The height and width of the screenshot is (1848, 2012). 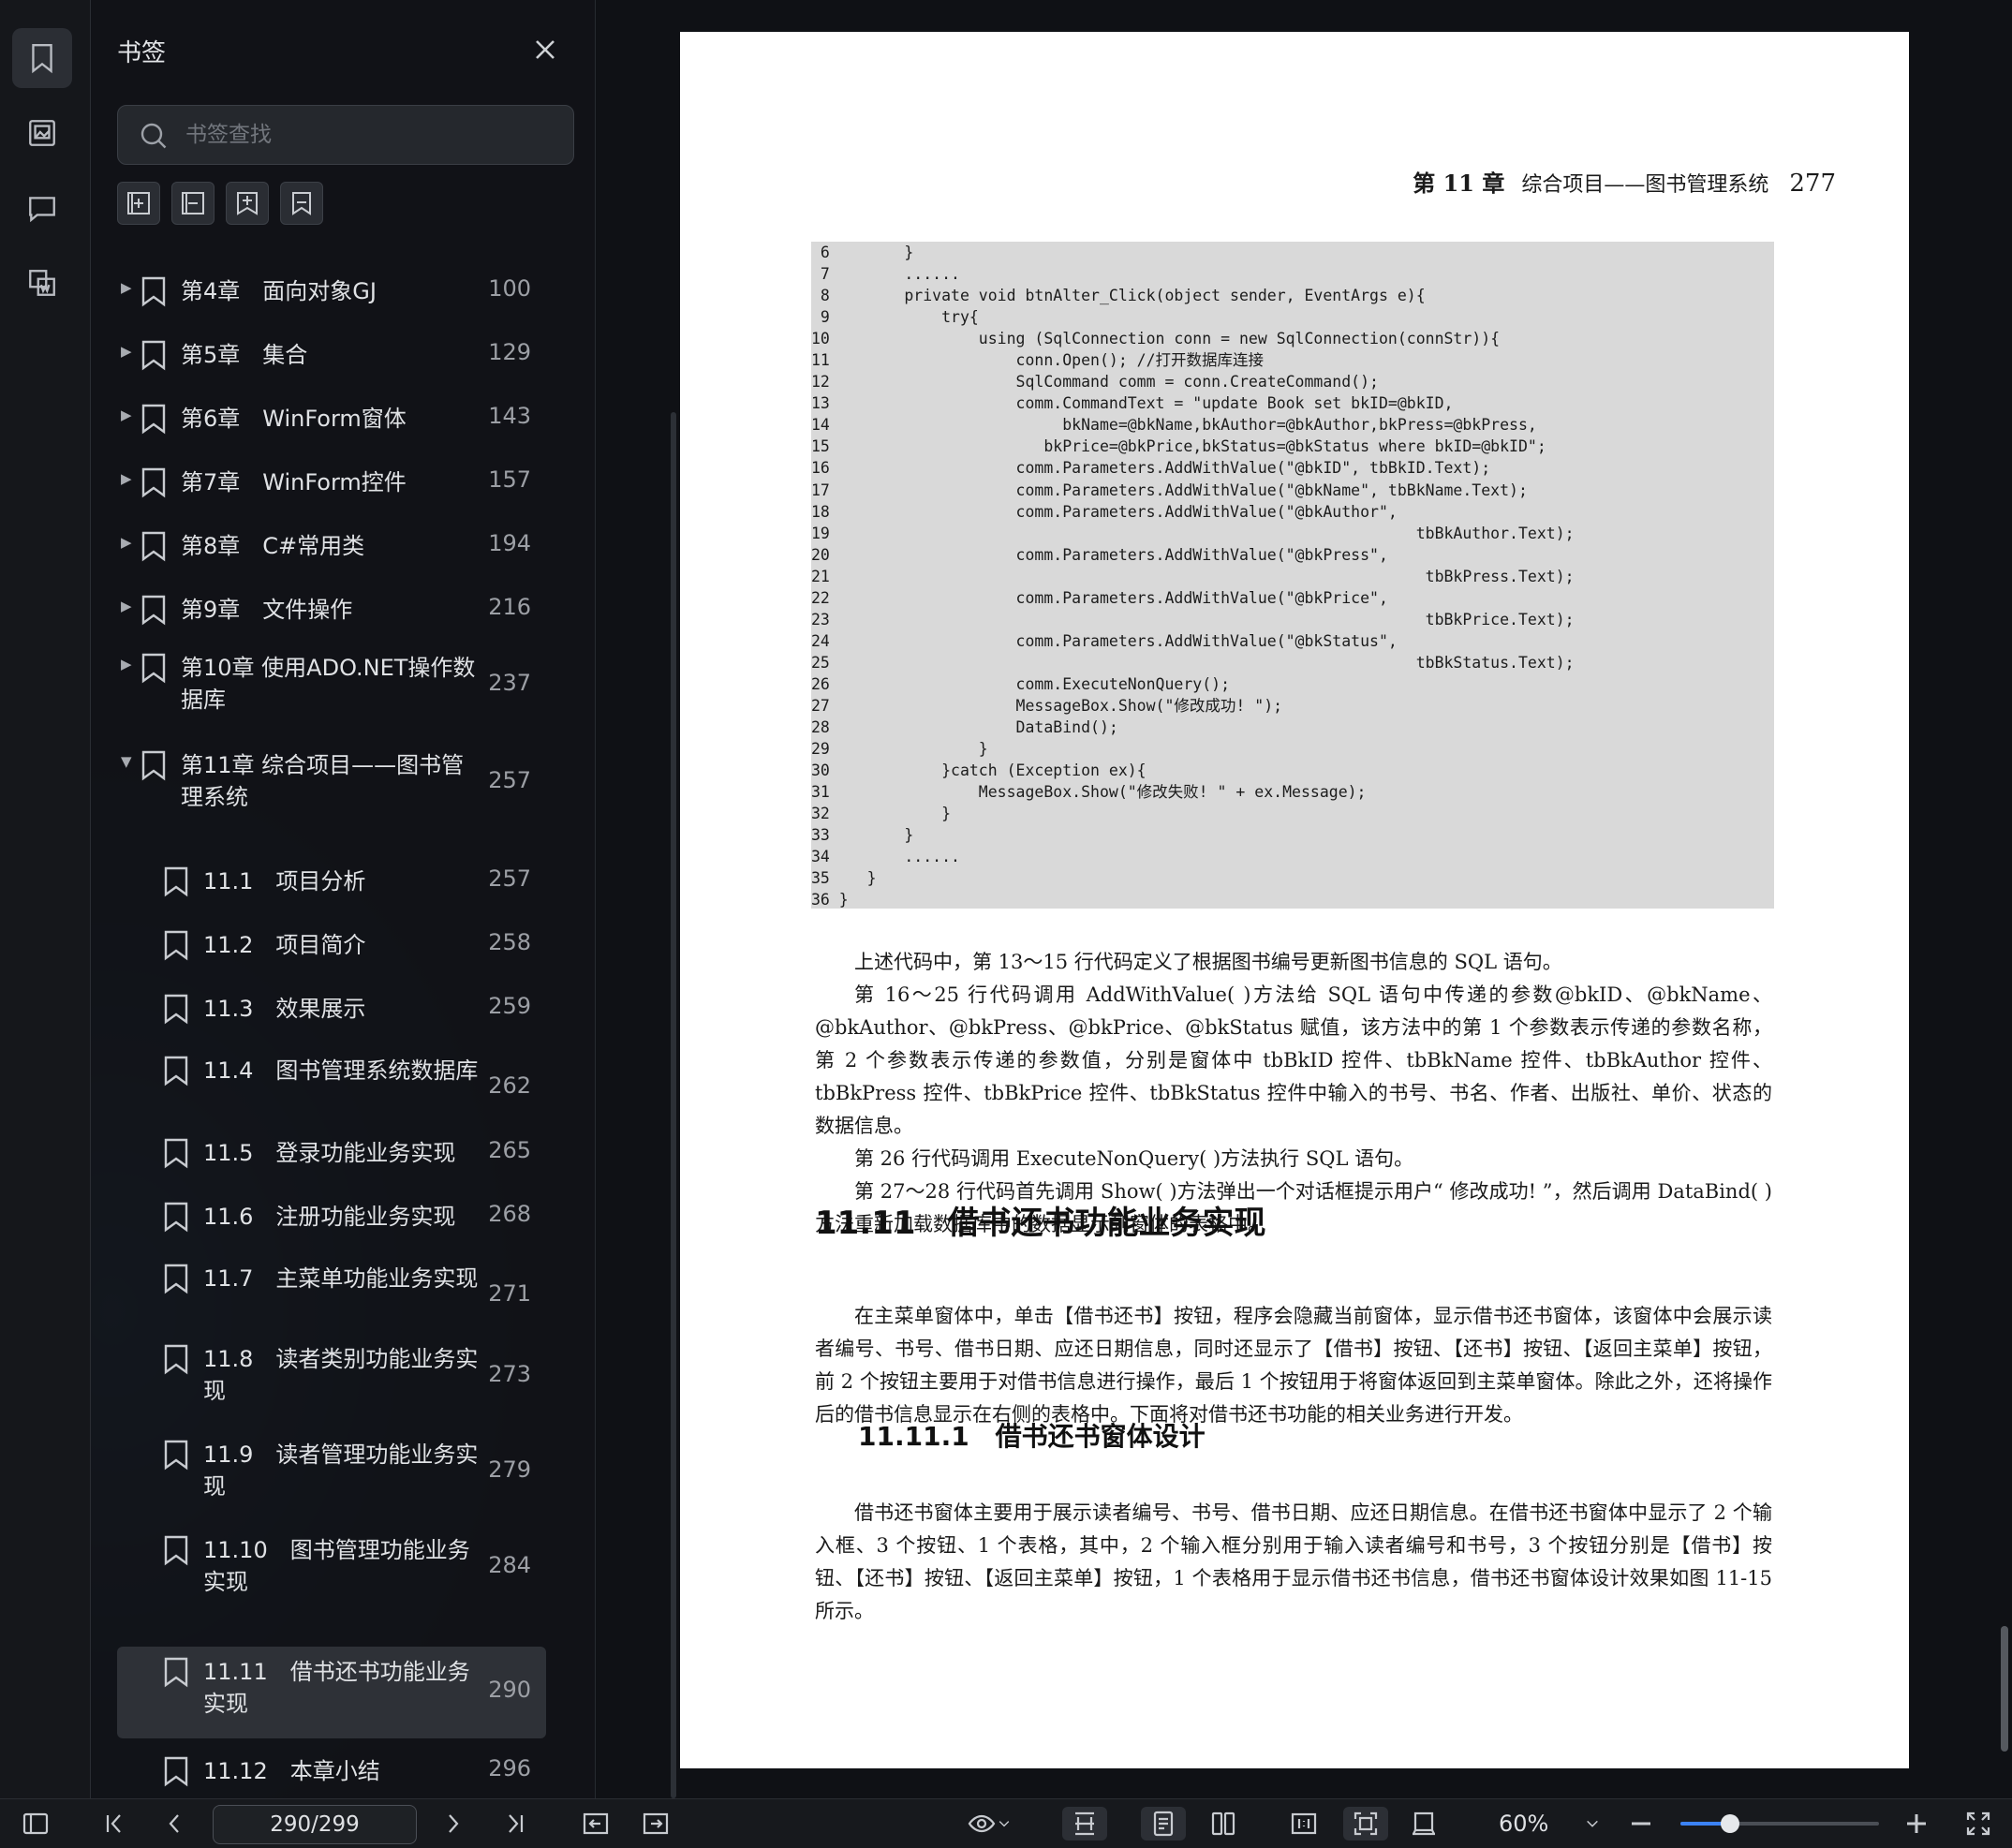 I want to click on bookmarks-panel-button, so click(x=42, y=58).